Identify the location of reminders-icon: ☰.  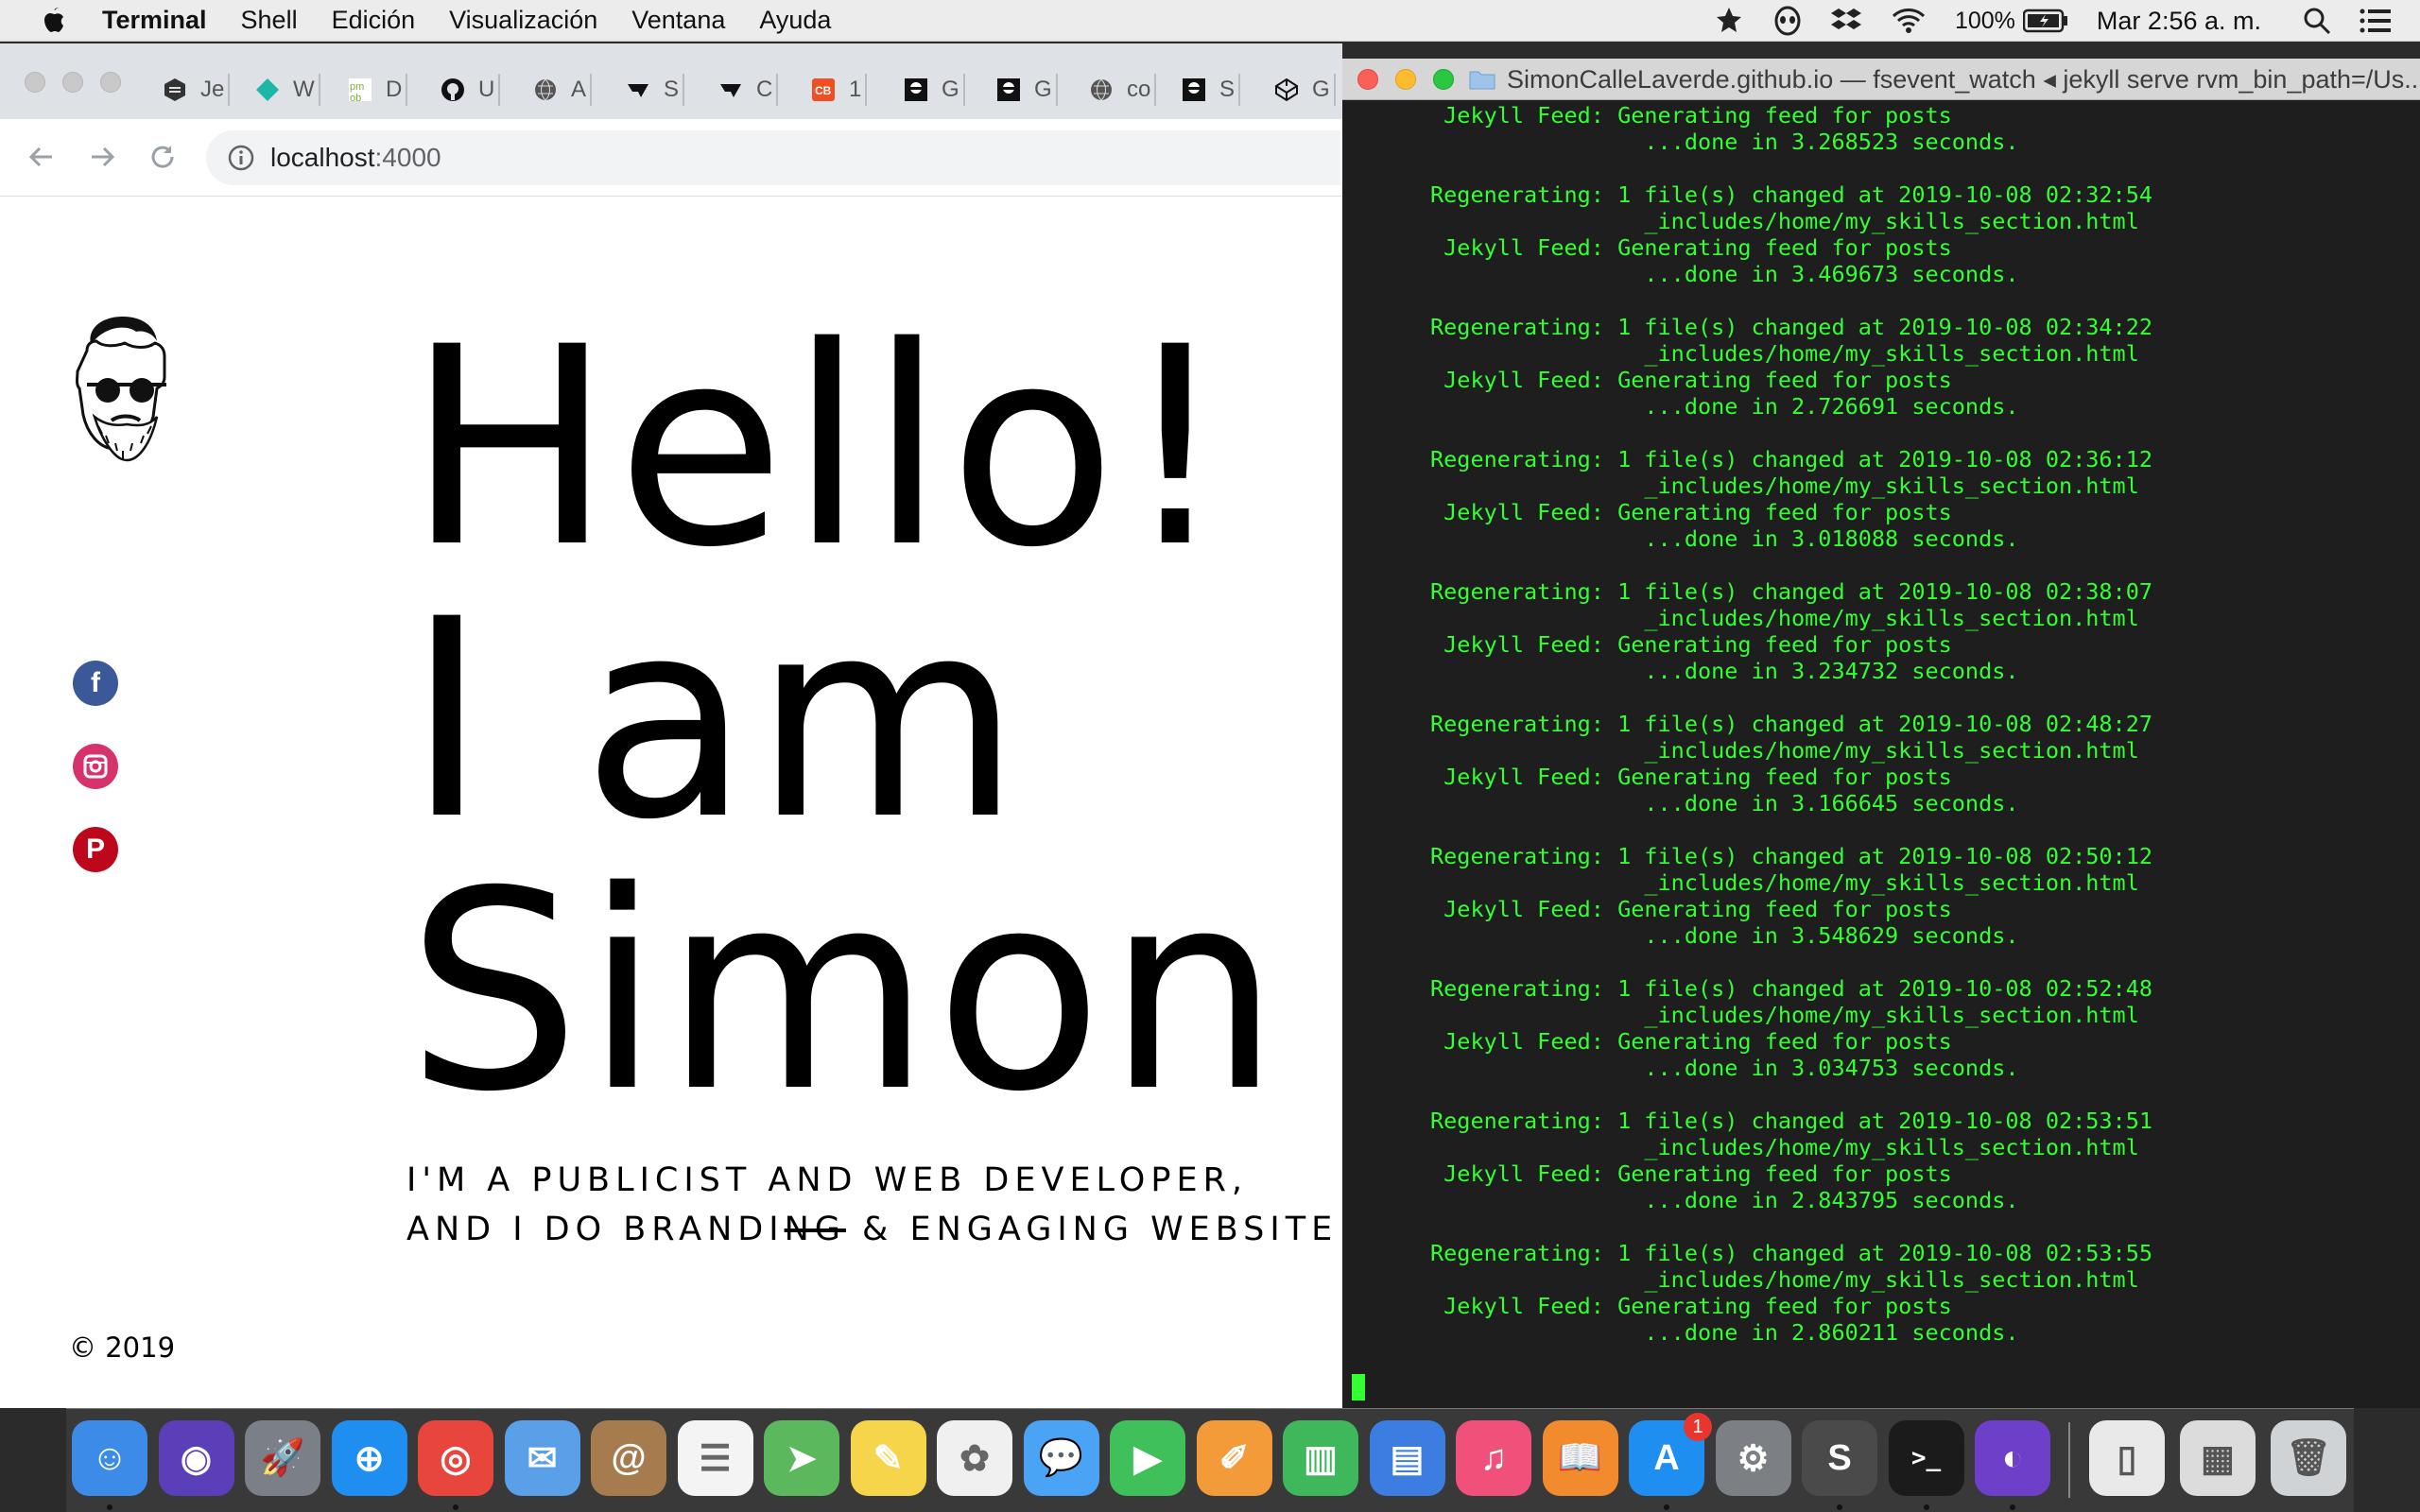
(715, 1458).